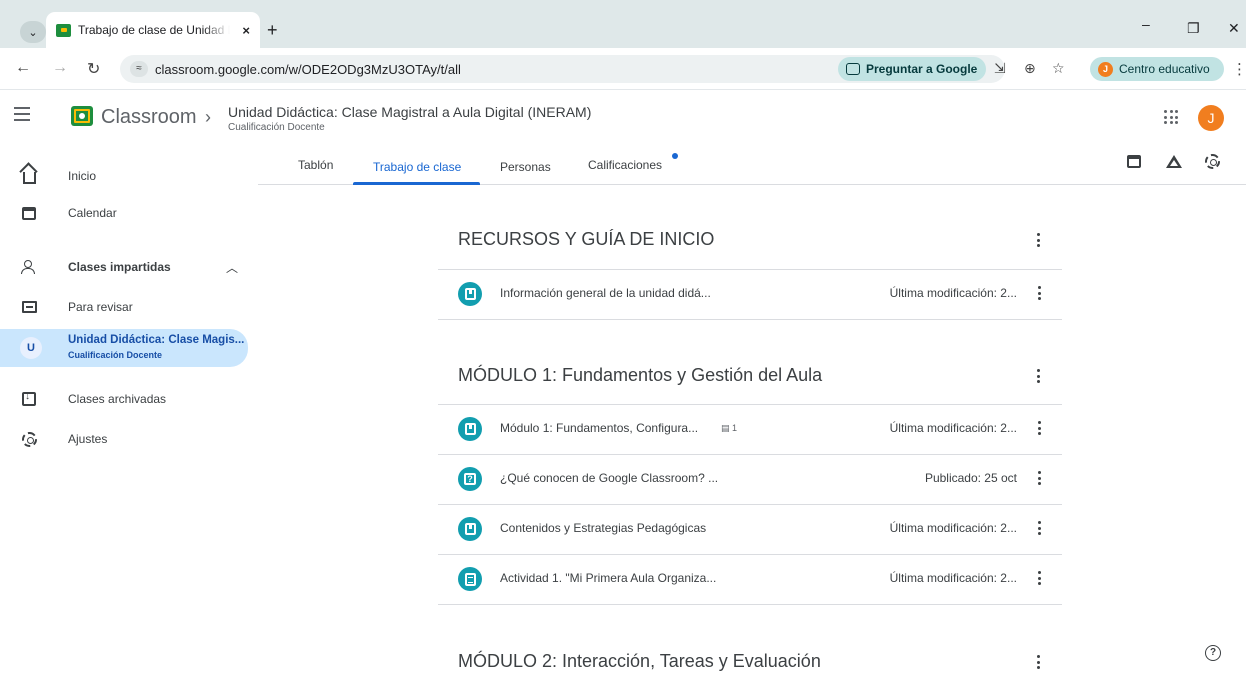 The image size is (1246, 679). I want to click on brand-name: Classroom, so click(149, 117).